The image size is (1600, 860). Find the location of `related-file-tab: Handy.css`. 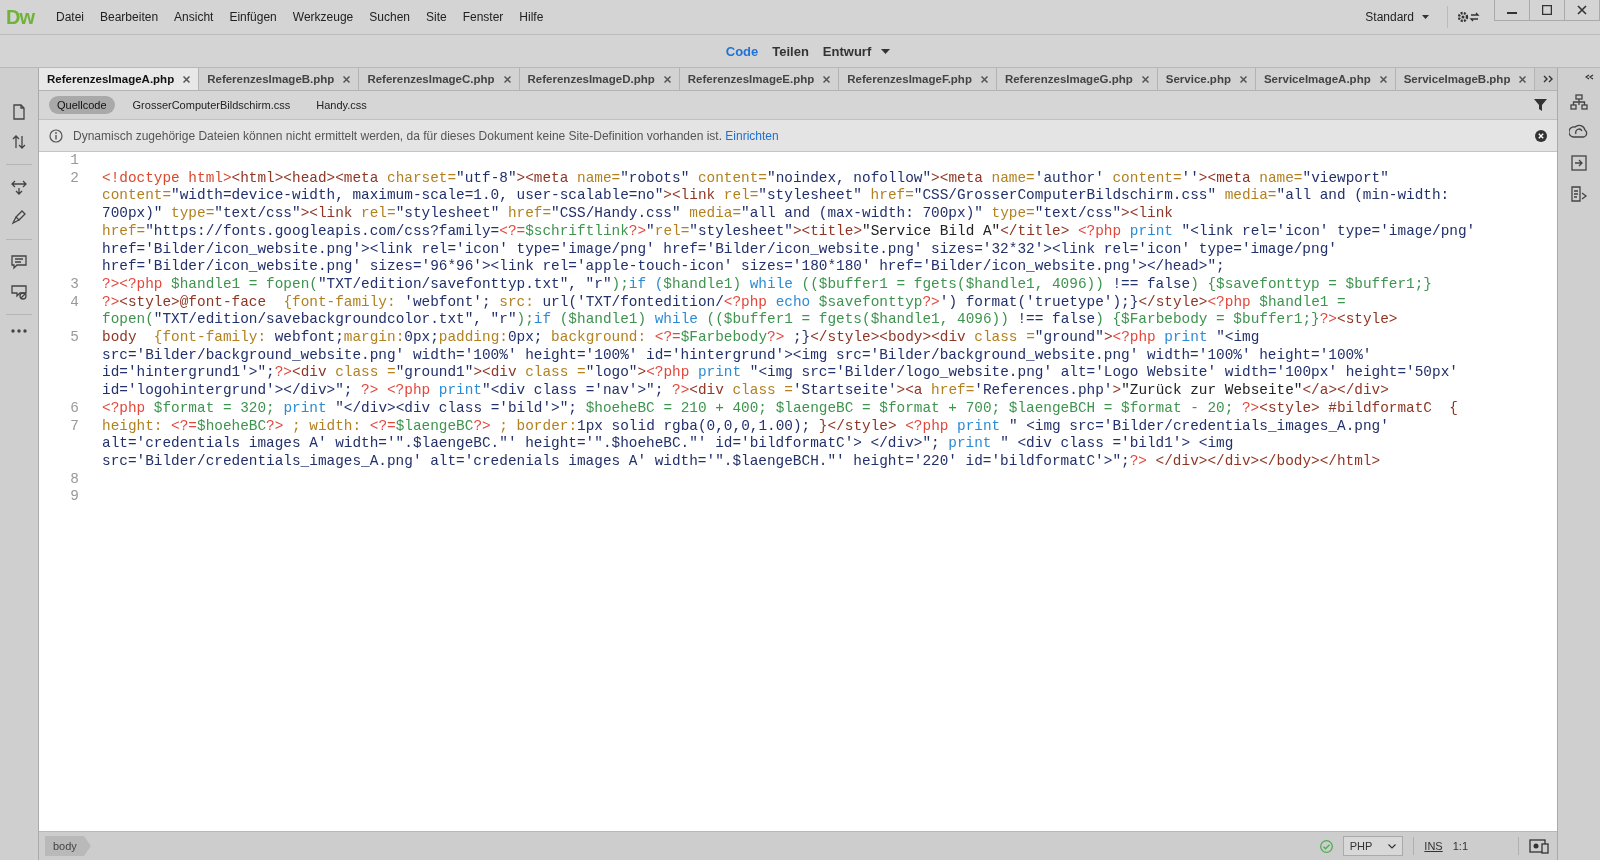

related-file-tab: Handy.css is located at coordinates (341, 105).